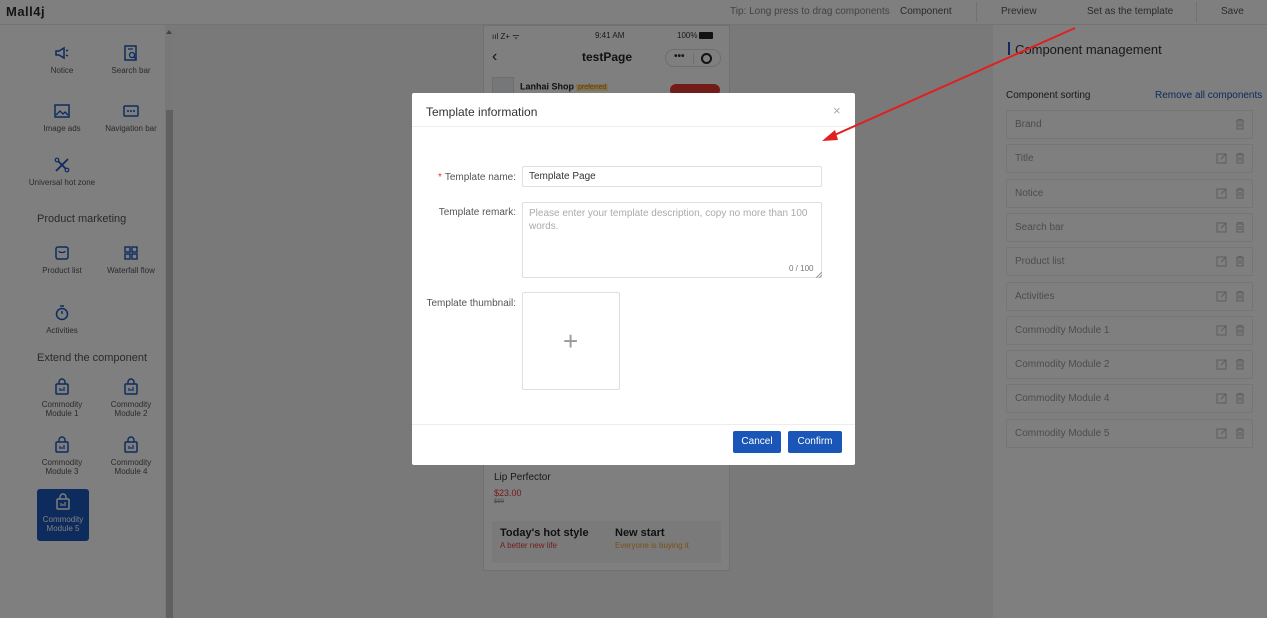 The height and width of the screenshot is (618, 1267). Describe the element at coordinates (837, 110) in the screenshot. I see `close-icon: ×` at that location.